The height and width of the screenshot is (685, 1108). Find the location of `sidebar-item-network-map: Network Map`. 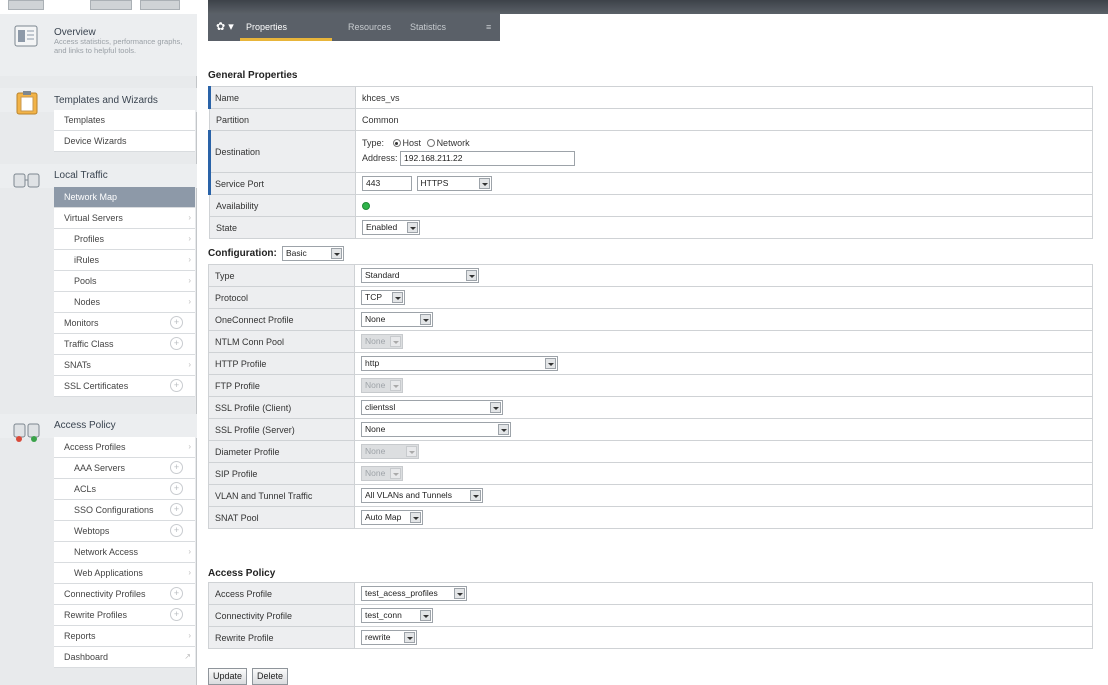

sidebar-item-network-map: Network Map is located at coordinates (124, 197).